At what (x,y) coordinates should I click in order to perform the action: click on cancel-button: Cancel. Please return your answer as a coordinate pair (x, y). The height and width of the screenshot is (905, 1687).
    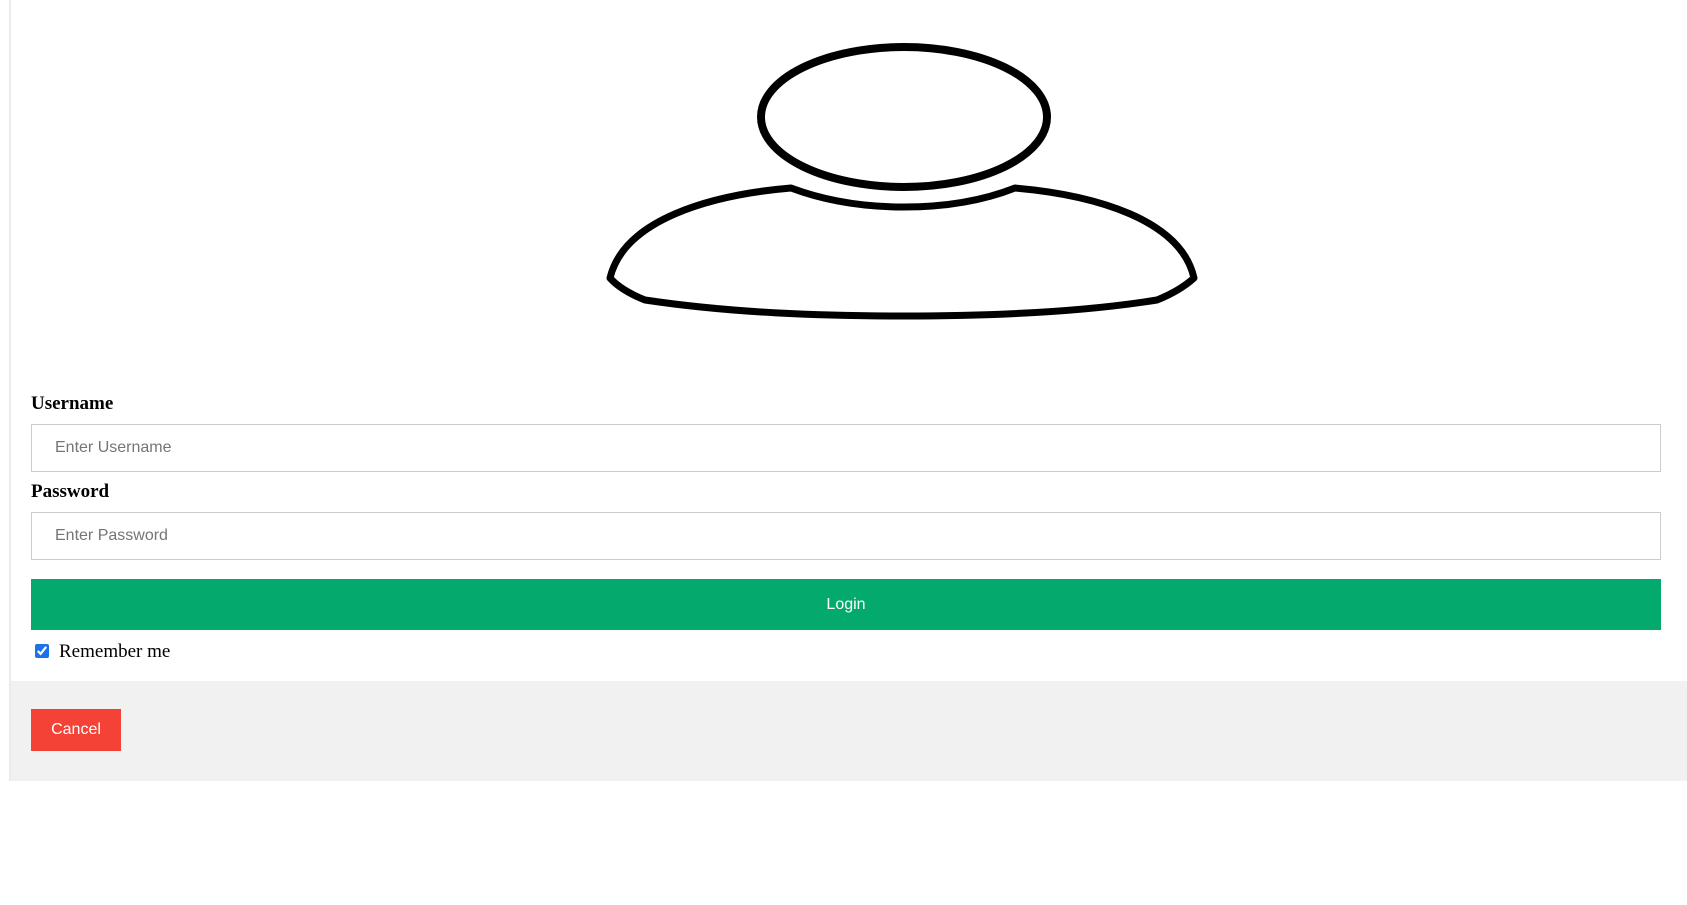
    Looking at the image, I should click on (76, 730).